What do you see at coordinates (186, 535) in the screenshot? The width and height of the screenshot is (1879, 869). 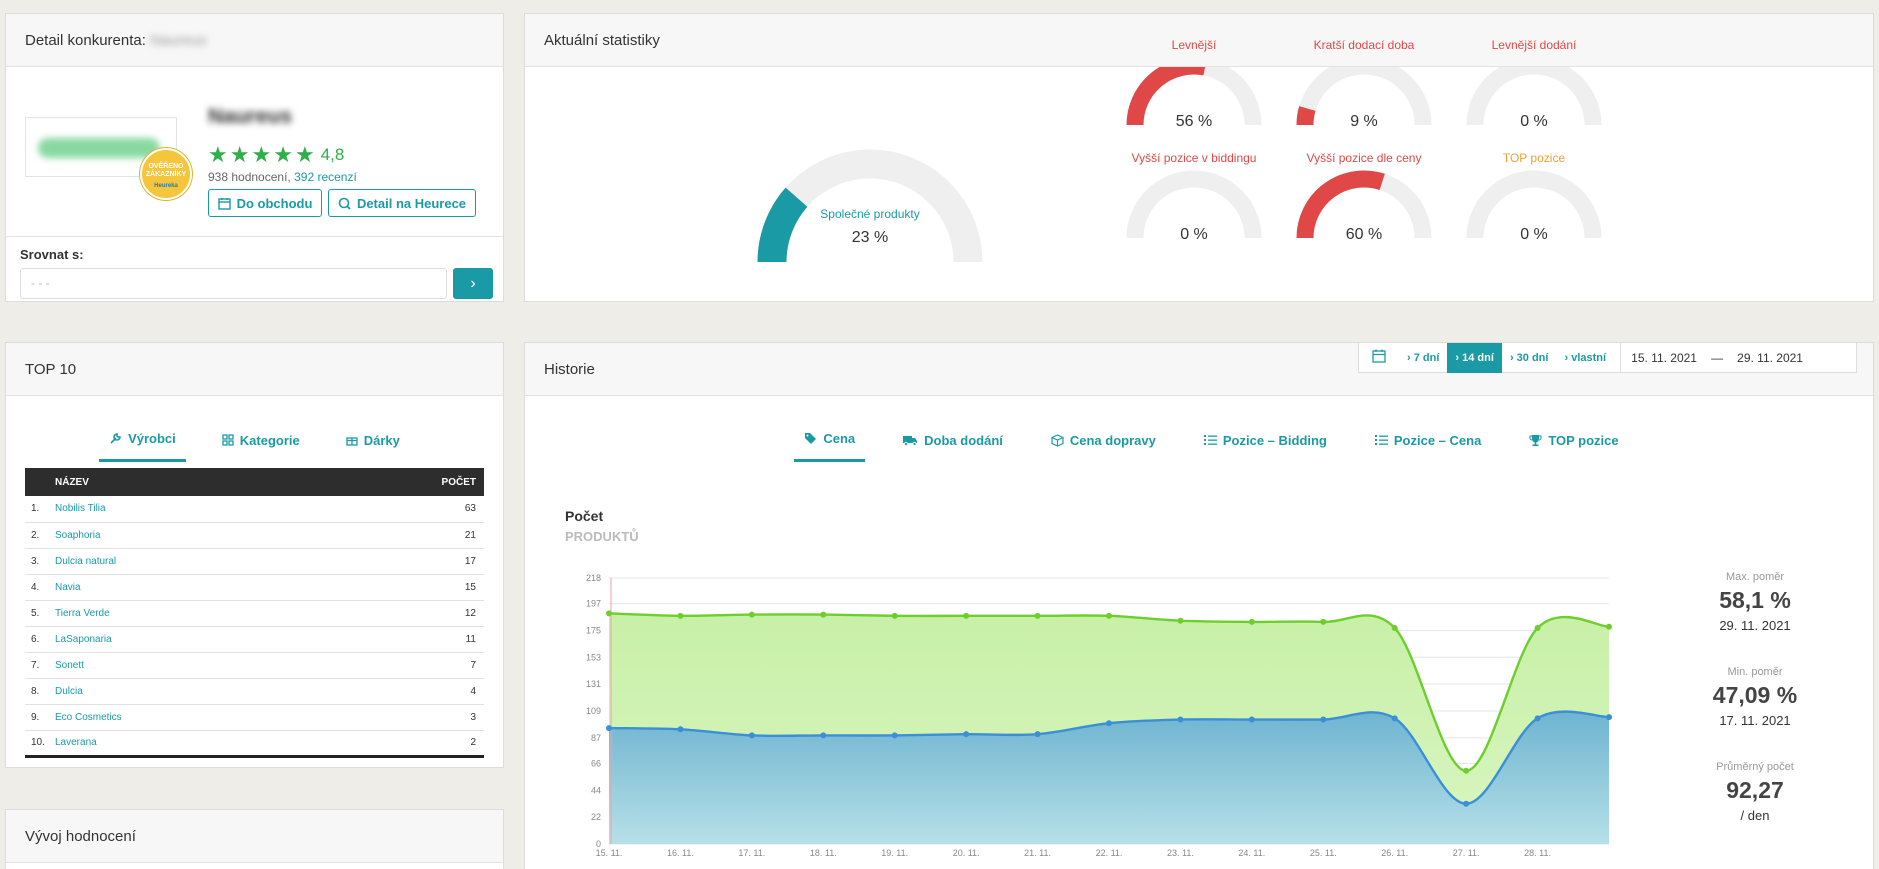 I see `row-name-link: Soaphoria` at bounding box center [186, 535].